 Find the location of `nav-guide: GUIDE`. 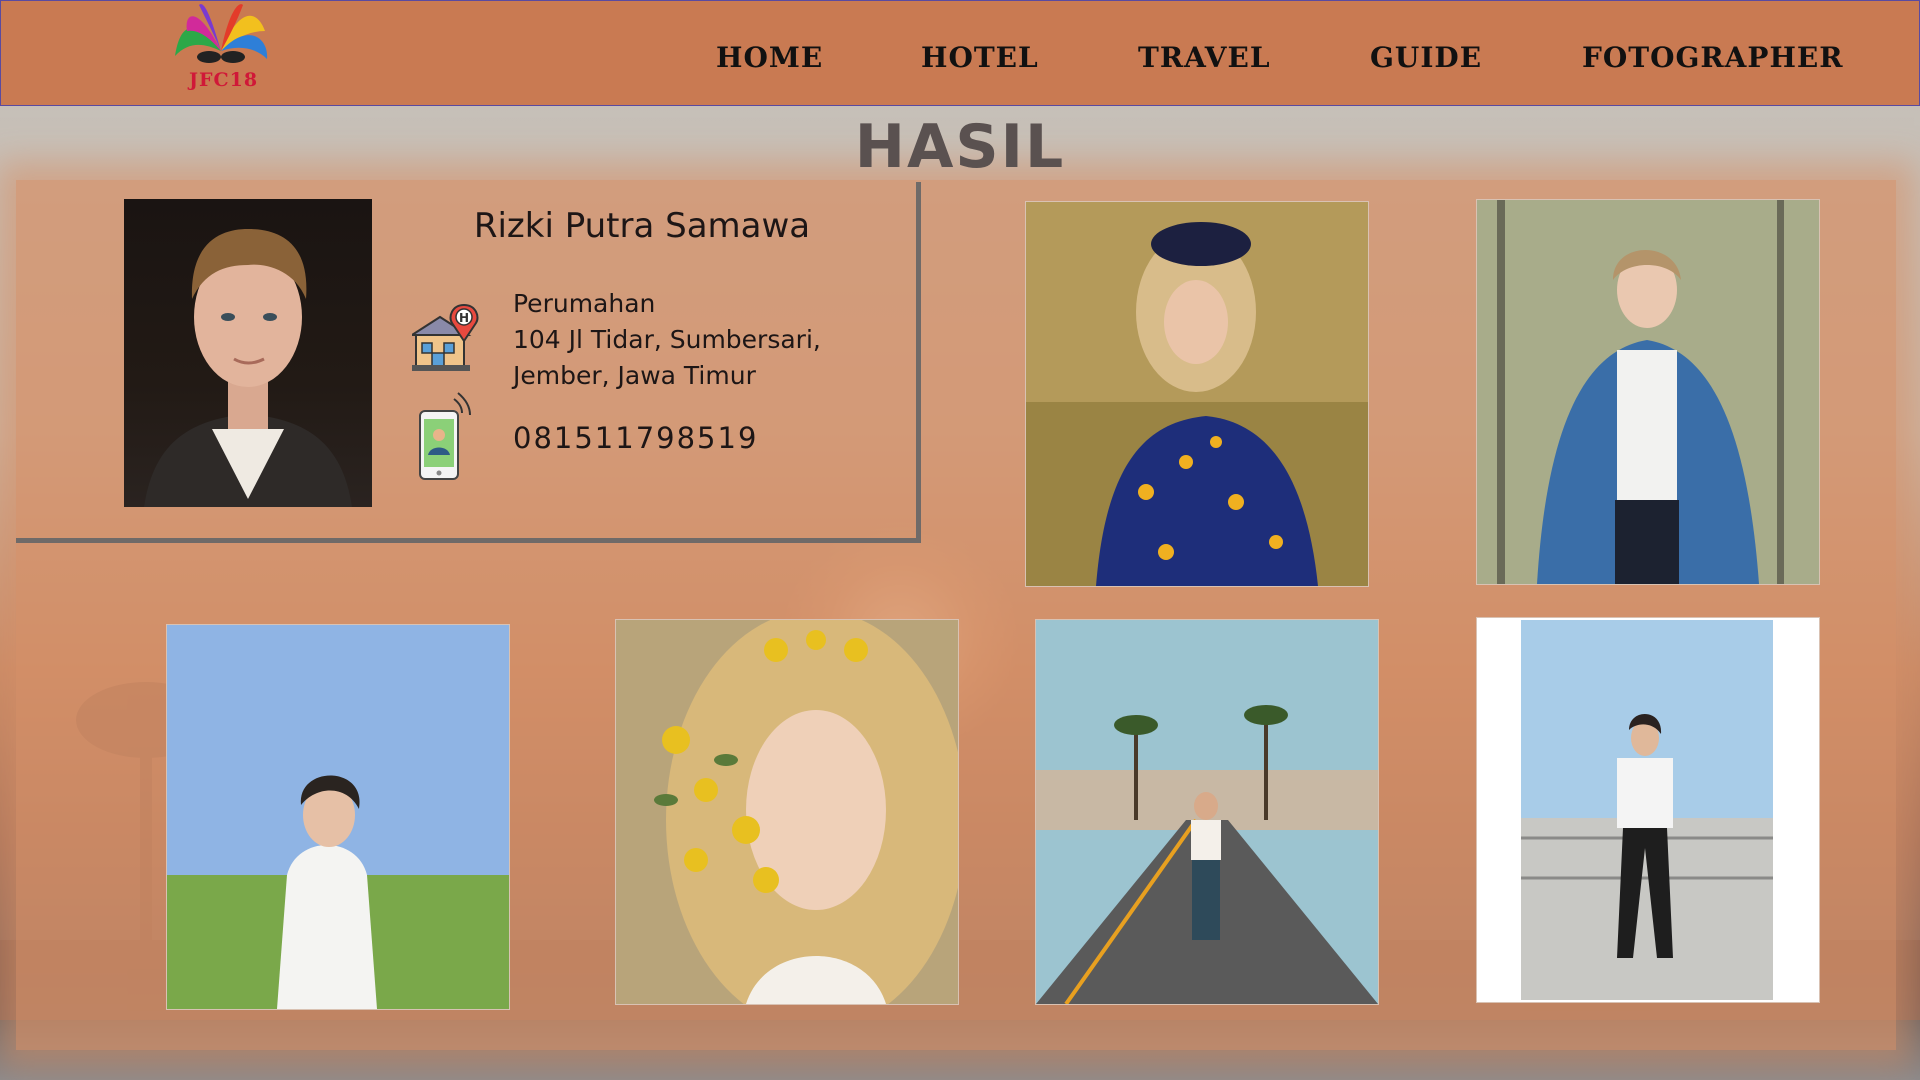

nav-guide: GUIDE is located at coordinates (1426, 57).